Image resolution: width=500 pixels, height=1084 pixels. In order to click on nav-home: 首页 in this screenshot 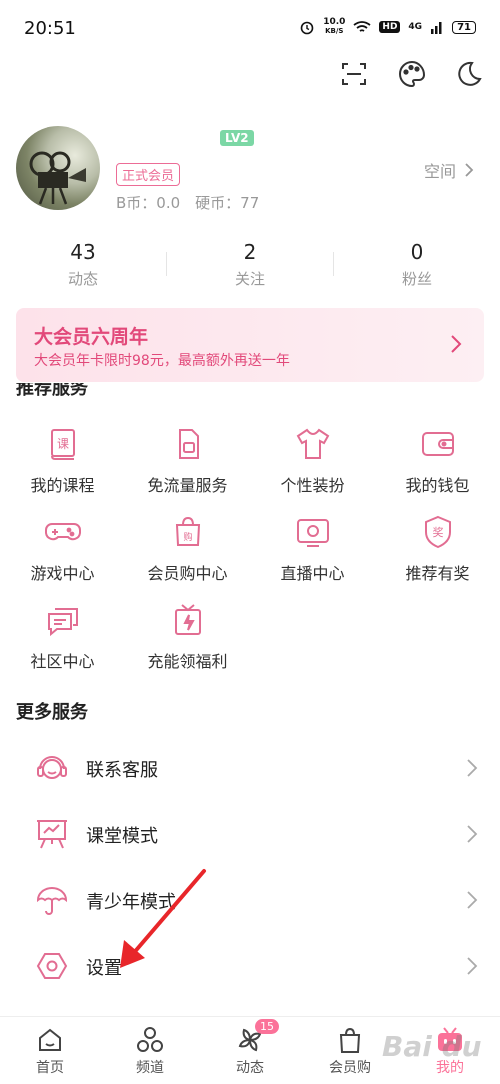, I will do `click(50, 1050)`.